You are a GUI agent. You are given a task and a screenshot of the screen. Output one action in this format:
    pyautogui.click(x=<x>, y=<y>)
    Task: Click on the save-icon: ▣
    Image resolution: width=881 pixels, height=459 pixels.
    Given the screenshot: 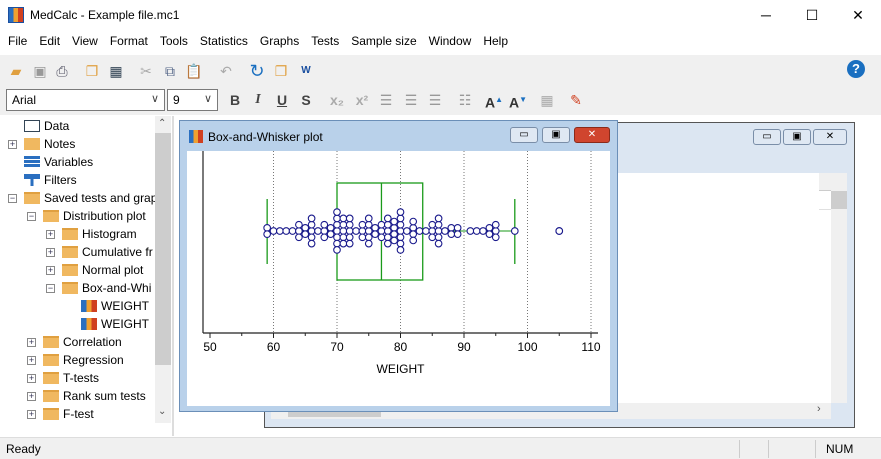 What is the action you would take?
    pyautogui.click(x=40, y=71)
    